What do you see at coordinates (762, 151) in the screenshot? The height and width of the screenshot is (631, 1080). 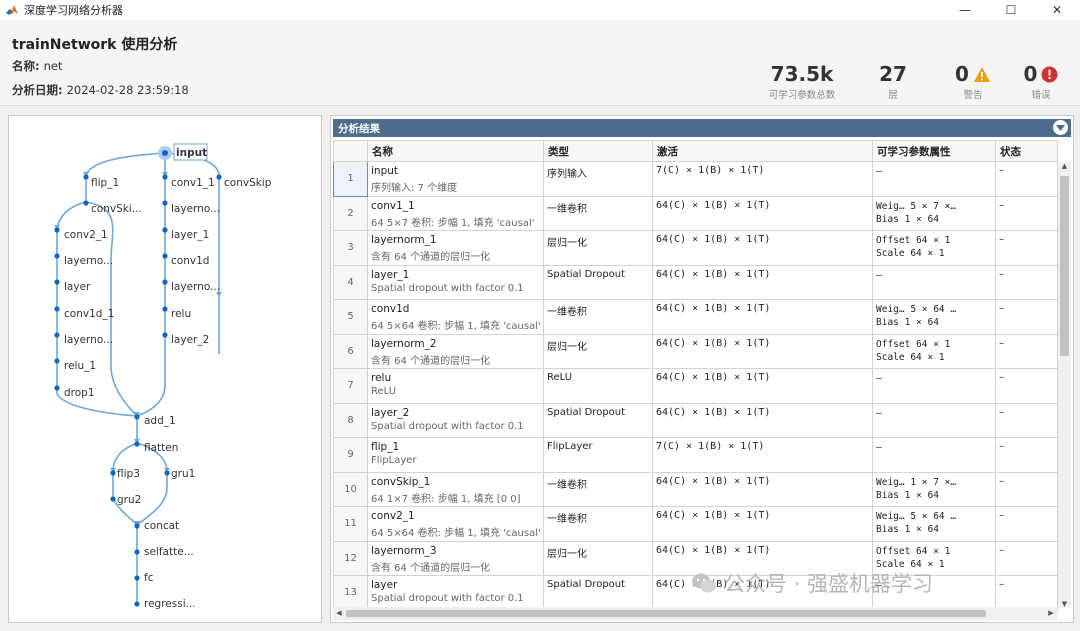 I see `col-activation-header: 激活` at bounding box center [762, 151].